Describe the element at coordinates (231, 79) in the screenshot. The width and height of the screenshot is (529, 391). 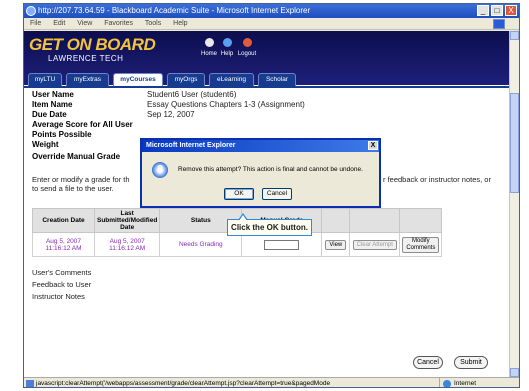
I see `tab-elearning: eLearning` at that location.